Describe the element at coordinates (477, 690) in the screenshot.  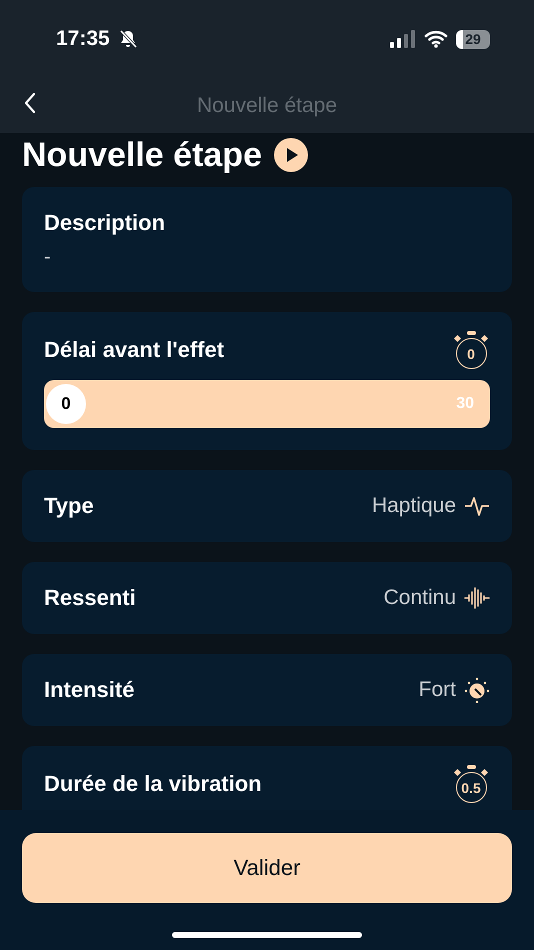
I see `dial-icon` at that location.